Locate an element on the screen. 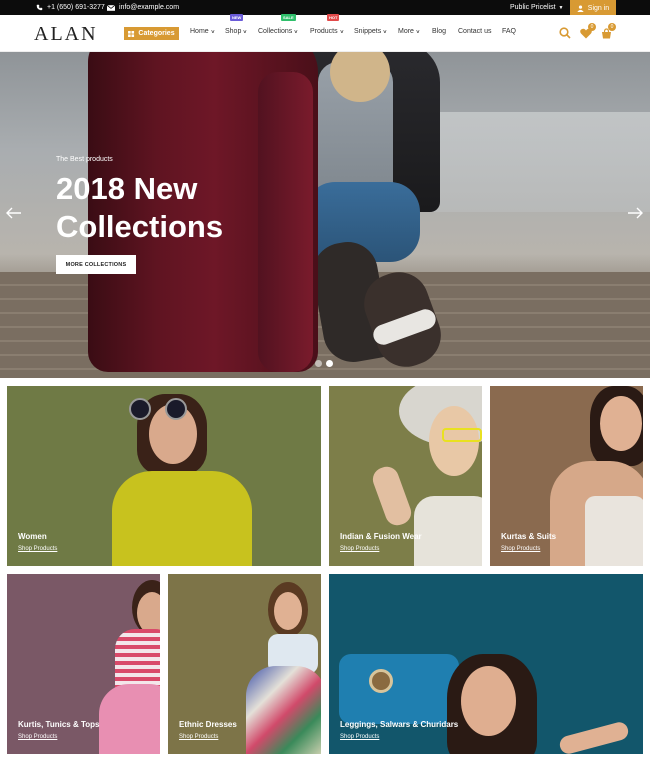 This screenshot has width=650, height=767. floral-skirt is located at coordinates (283, 710).